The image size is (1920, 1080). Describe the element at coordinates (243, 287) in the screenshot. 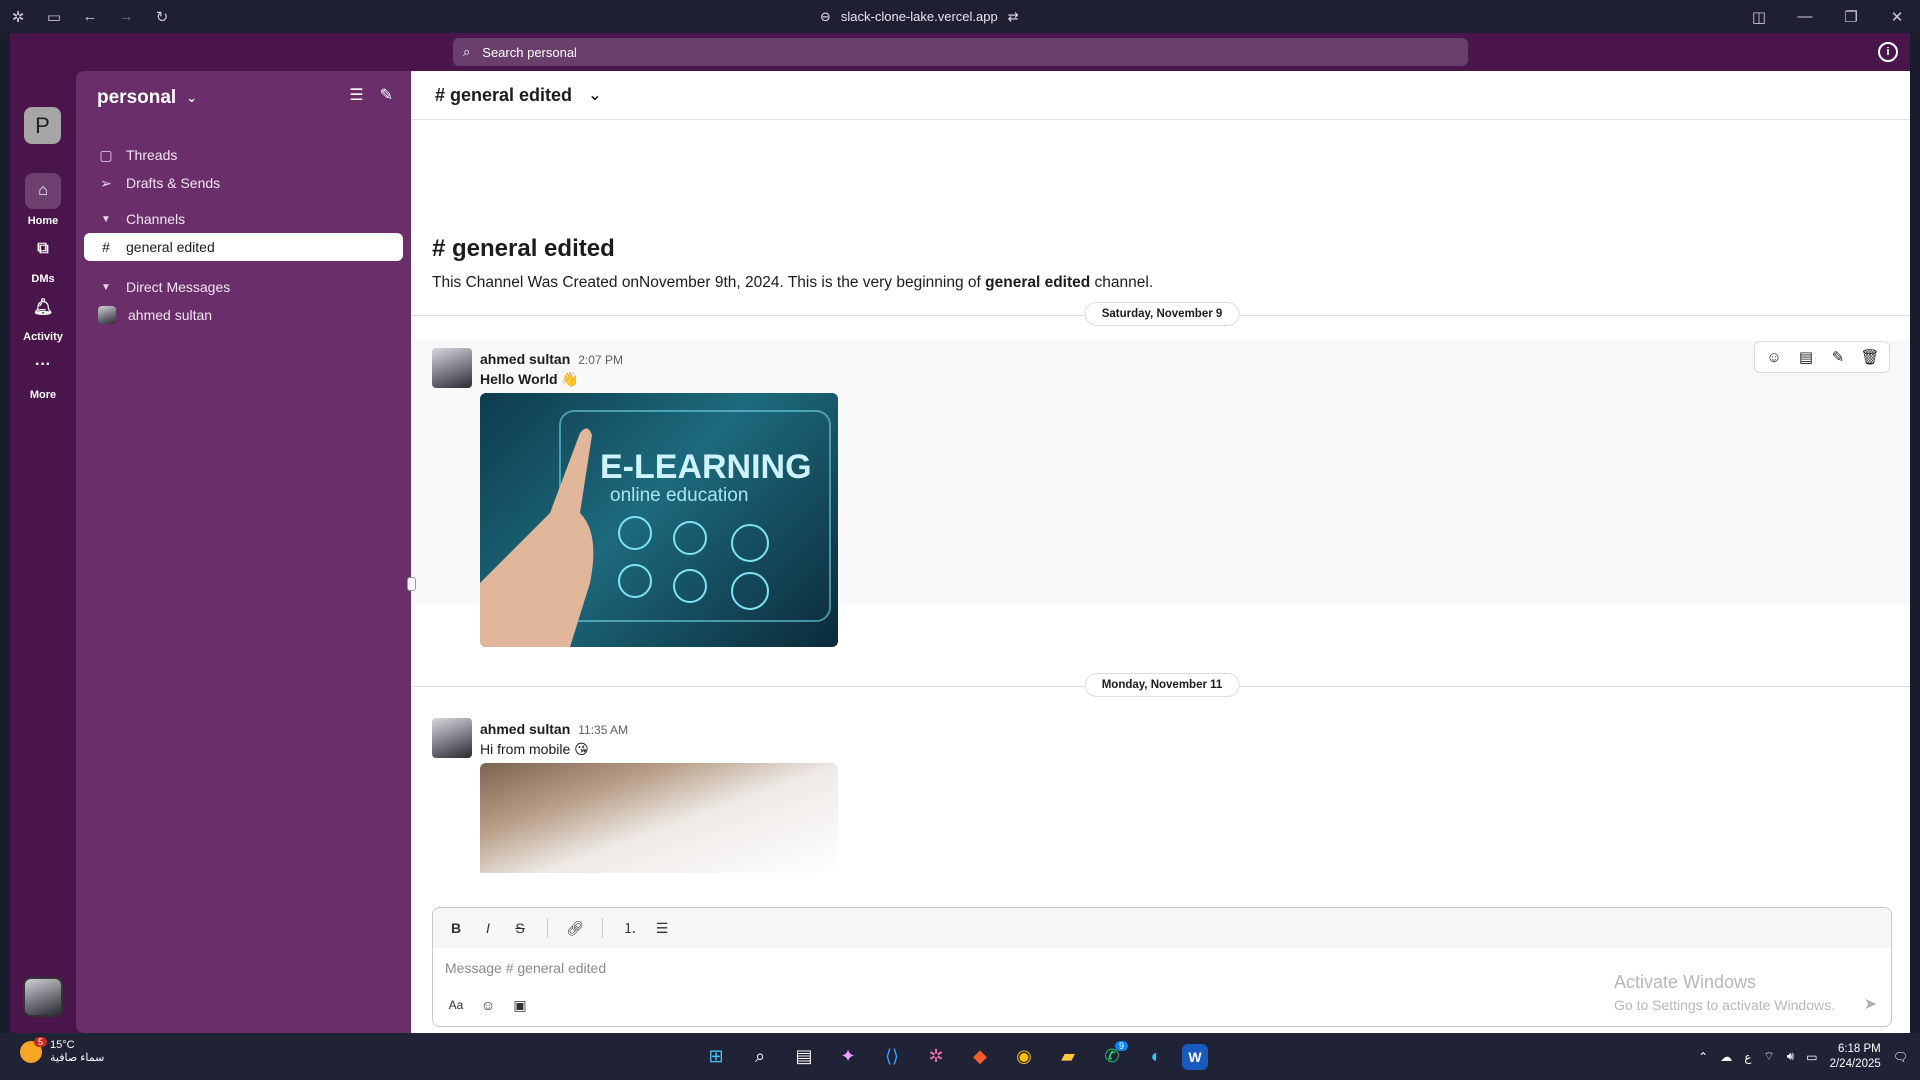

I see `dm-section-toggle: ▼ Direct Messages` at that location.